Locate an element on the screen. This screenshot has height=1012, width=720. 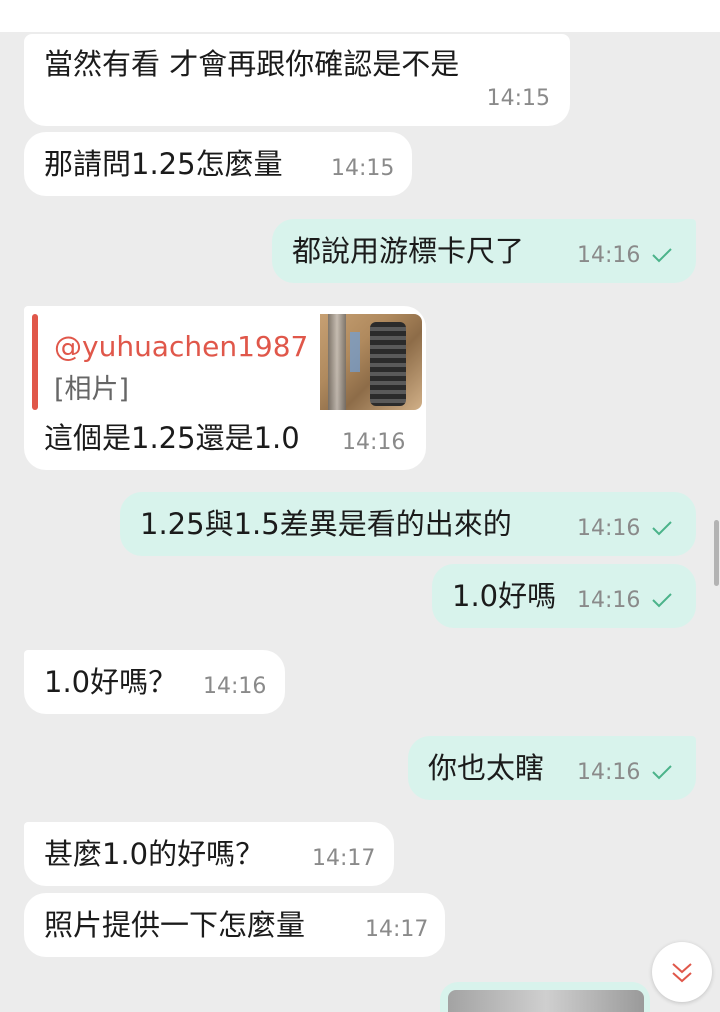
message-text: 都說用游標卡尺了 is located at coordinates (408, 251).